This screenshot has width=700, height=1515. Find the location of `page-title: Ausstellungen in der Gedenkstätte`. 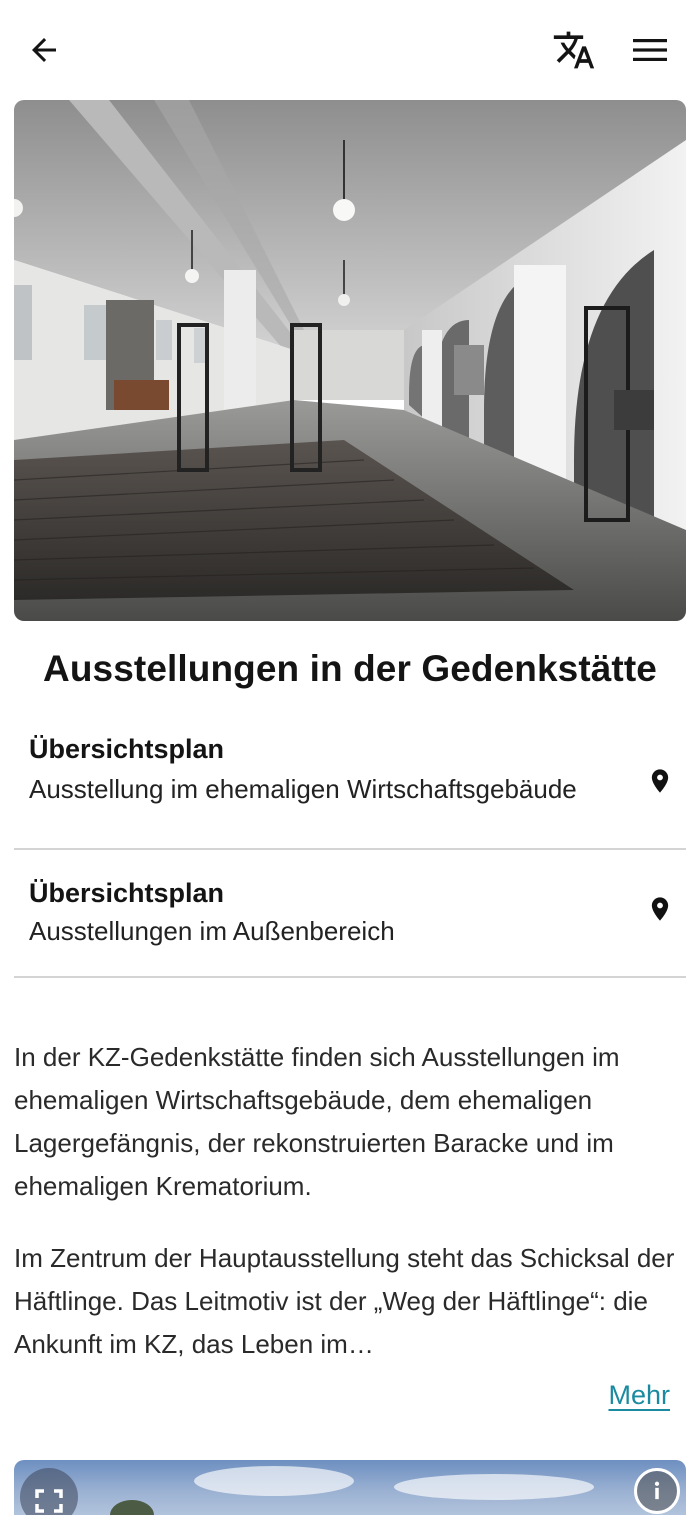

page-title: Ausstellungen in der Gedenkstätte is located at coordinates (350, 668).